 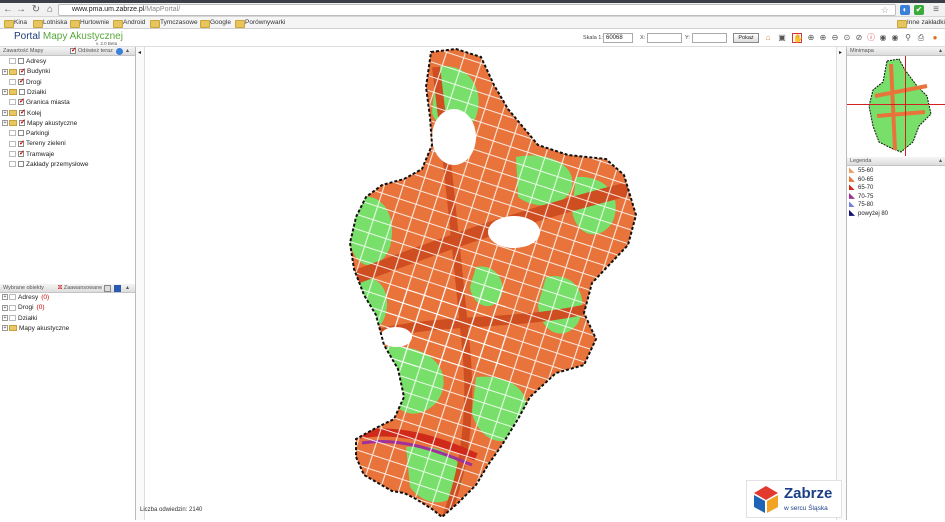 What do you see at coordinates (866, 196) in the screenshot?
I see `legend-label: 70-75` at bounding box center [866, 196].